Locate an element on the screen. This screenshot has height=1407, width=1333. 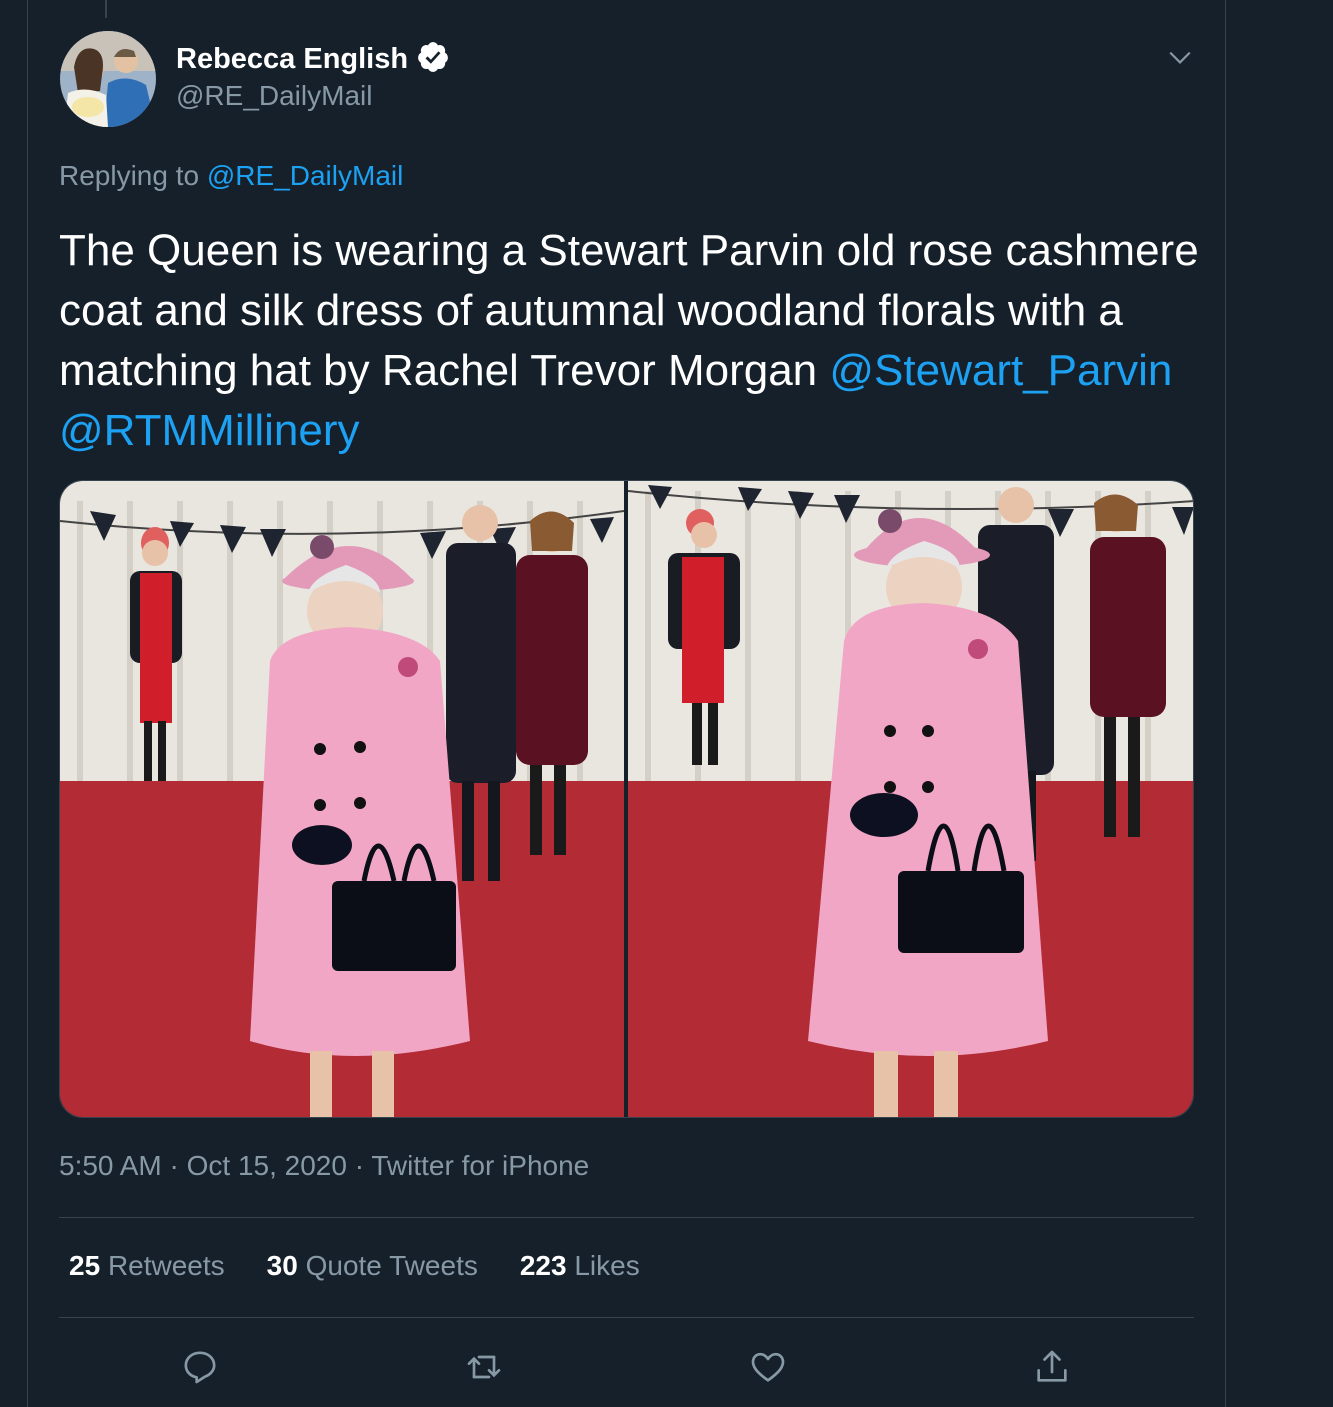
verified-badge-icon is located at coordinates (433, 59).